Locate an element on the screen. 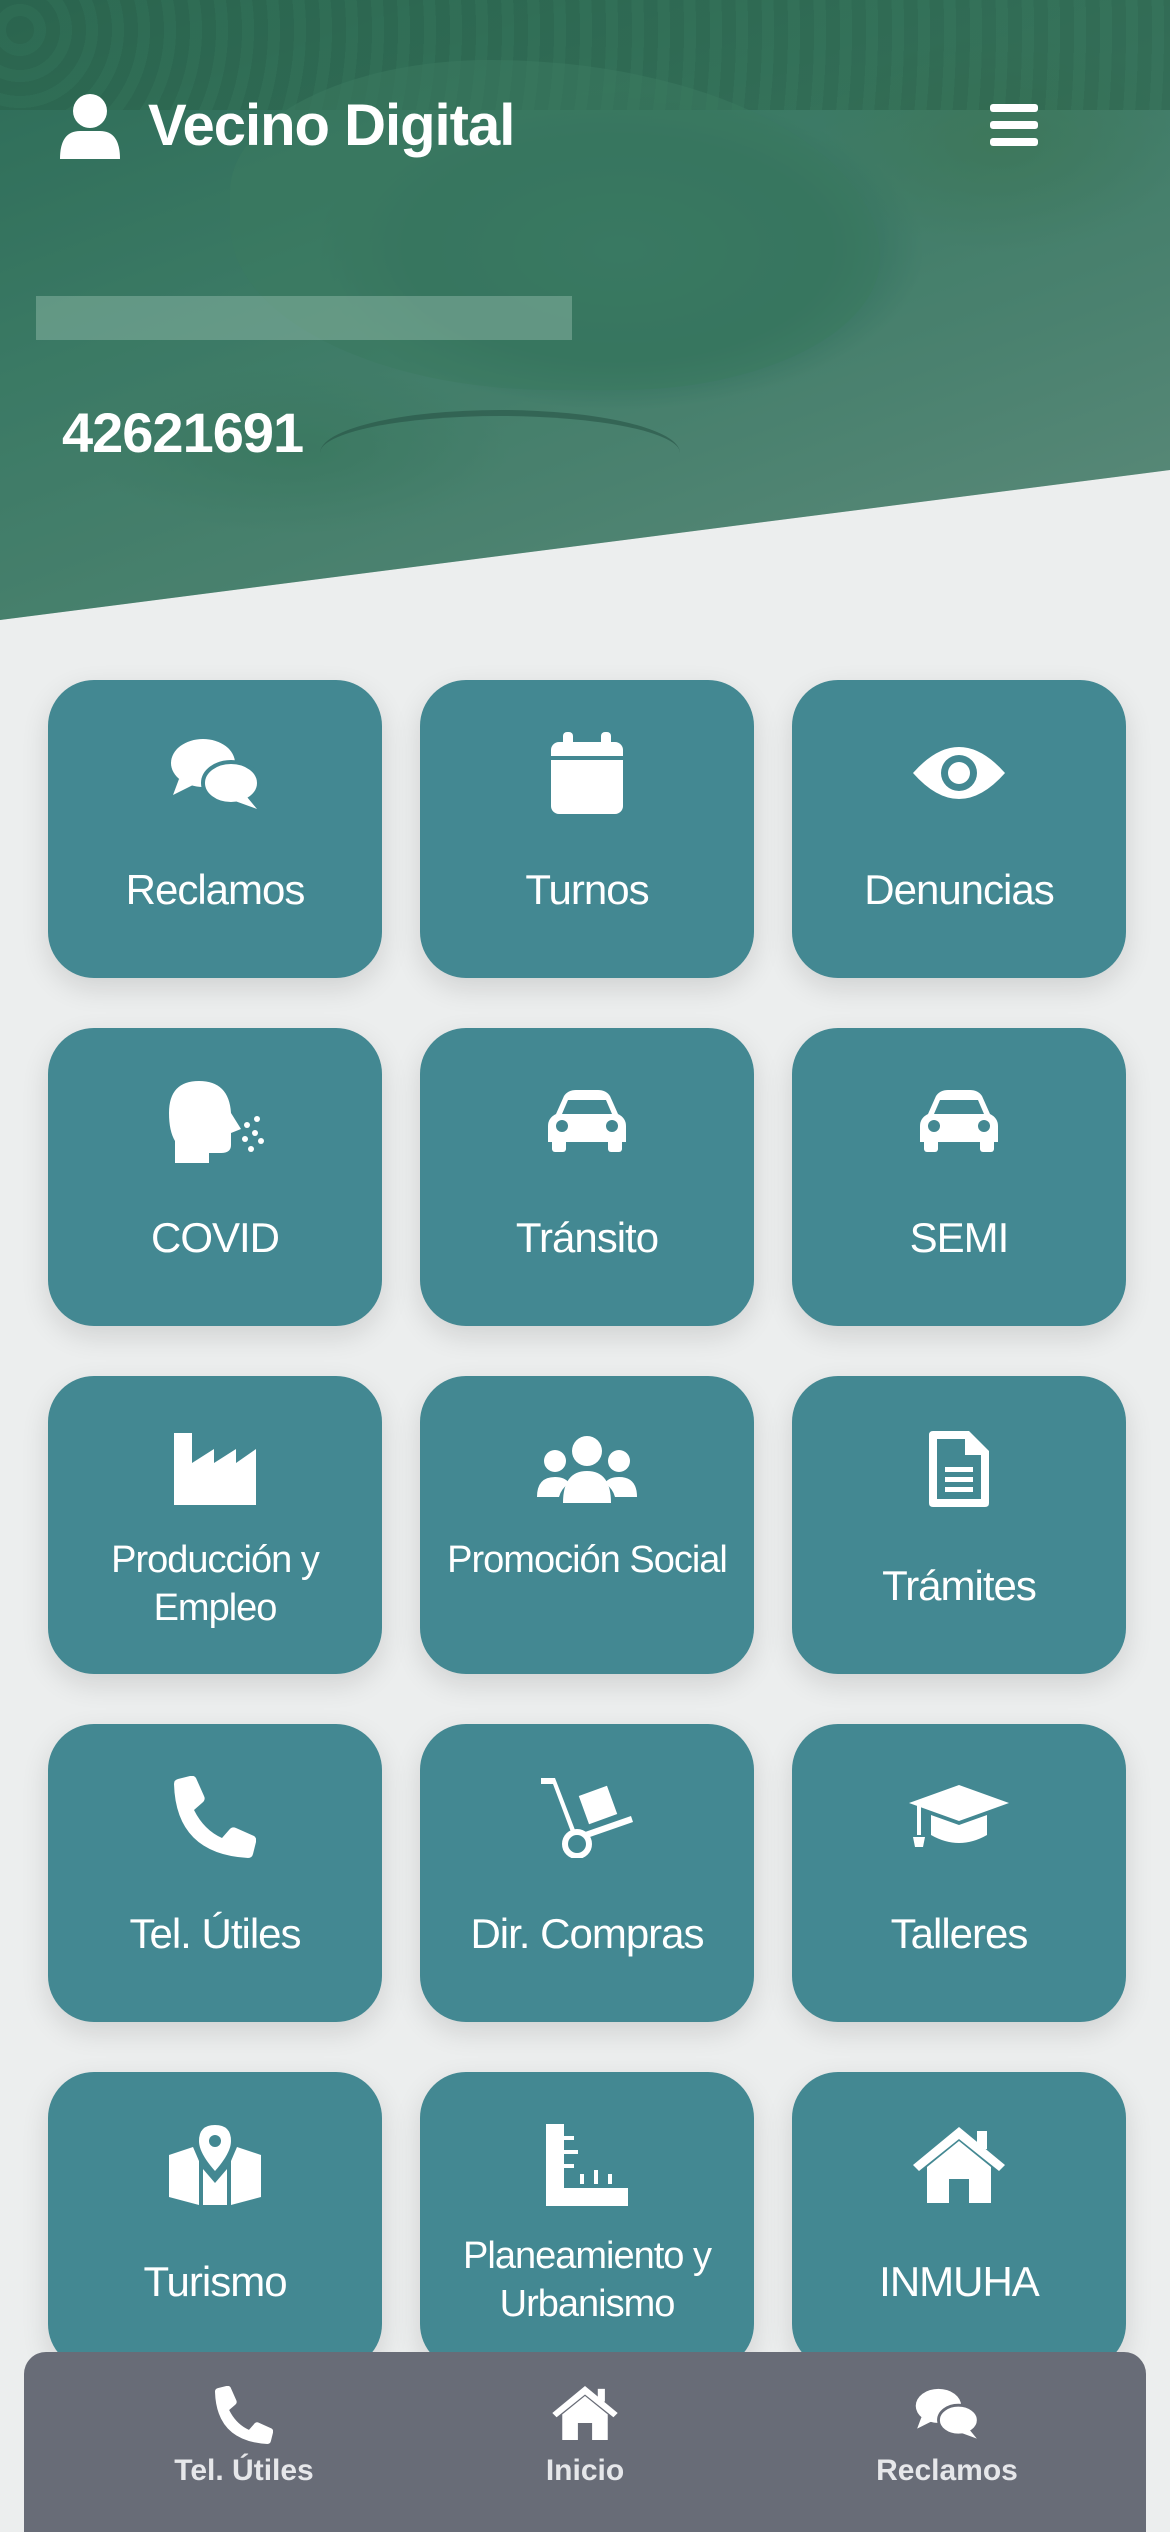 This screenshot has height=2532, width=1170. tile-label: Promoción Social is located at coordinates (587, 1560).